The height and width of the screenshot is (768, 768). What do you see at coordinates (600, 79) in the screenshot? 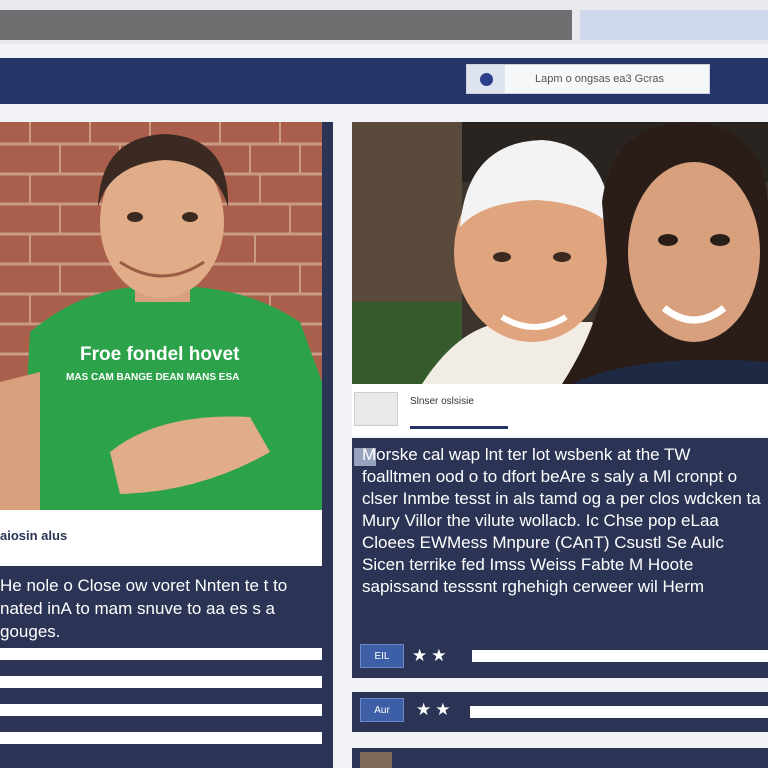
I see `search-placeholder: Lapm o ongsas ea3 Gcras` at bounding box center [600, 79].